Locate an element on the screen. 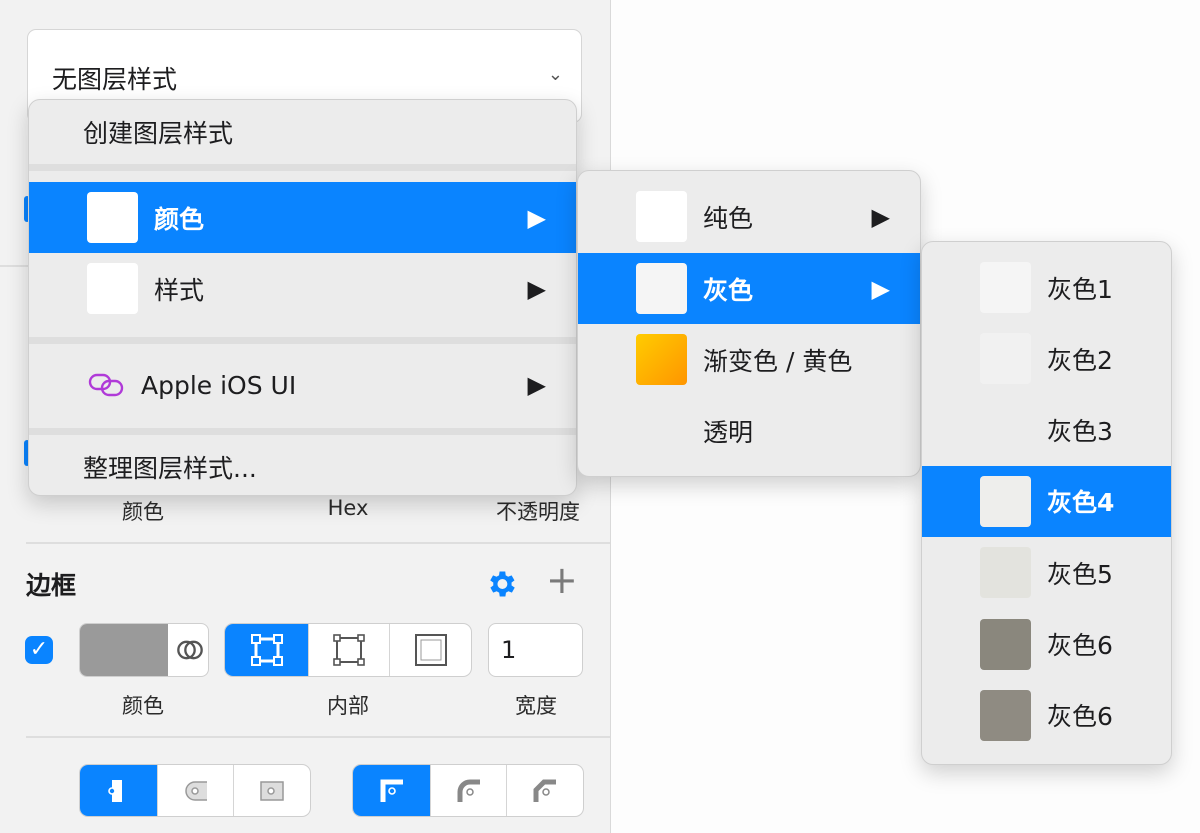 The image size is (1200, 833). menu-item-label: 灰色2 is located at coordinates (1080, 360).